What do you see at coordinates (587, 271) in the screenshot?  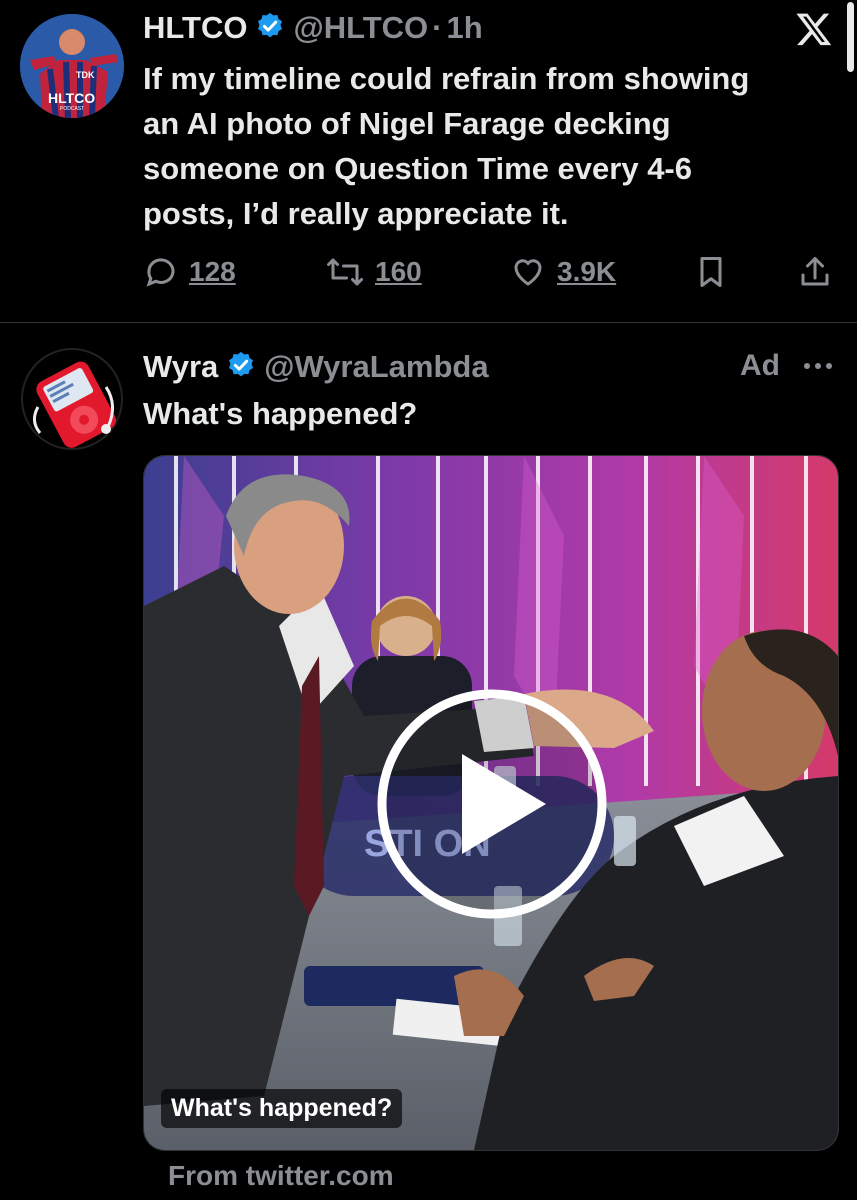 I see `like-count: 3.9K` at bounding box center [587, 271].